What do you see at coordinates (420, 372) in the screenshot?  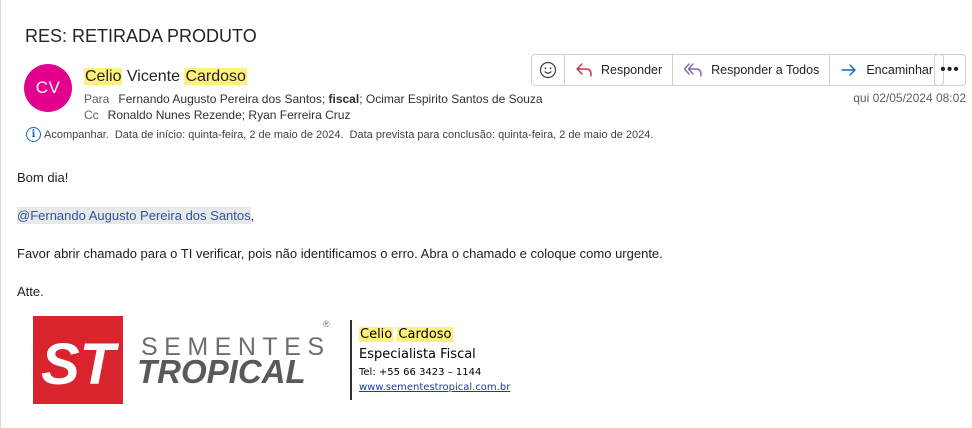 I see `signature-phone: Tel: +55 66 3423 – 1144` at bounding box center [420, 372].